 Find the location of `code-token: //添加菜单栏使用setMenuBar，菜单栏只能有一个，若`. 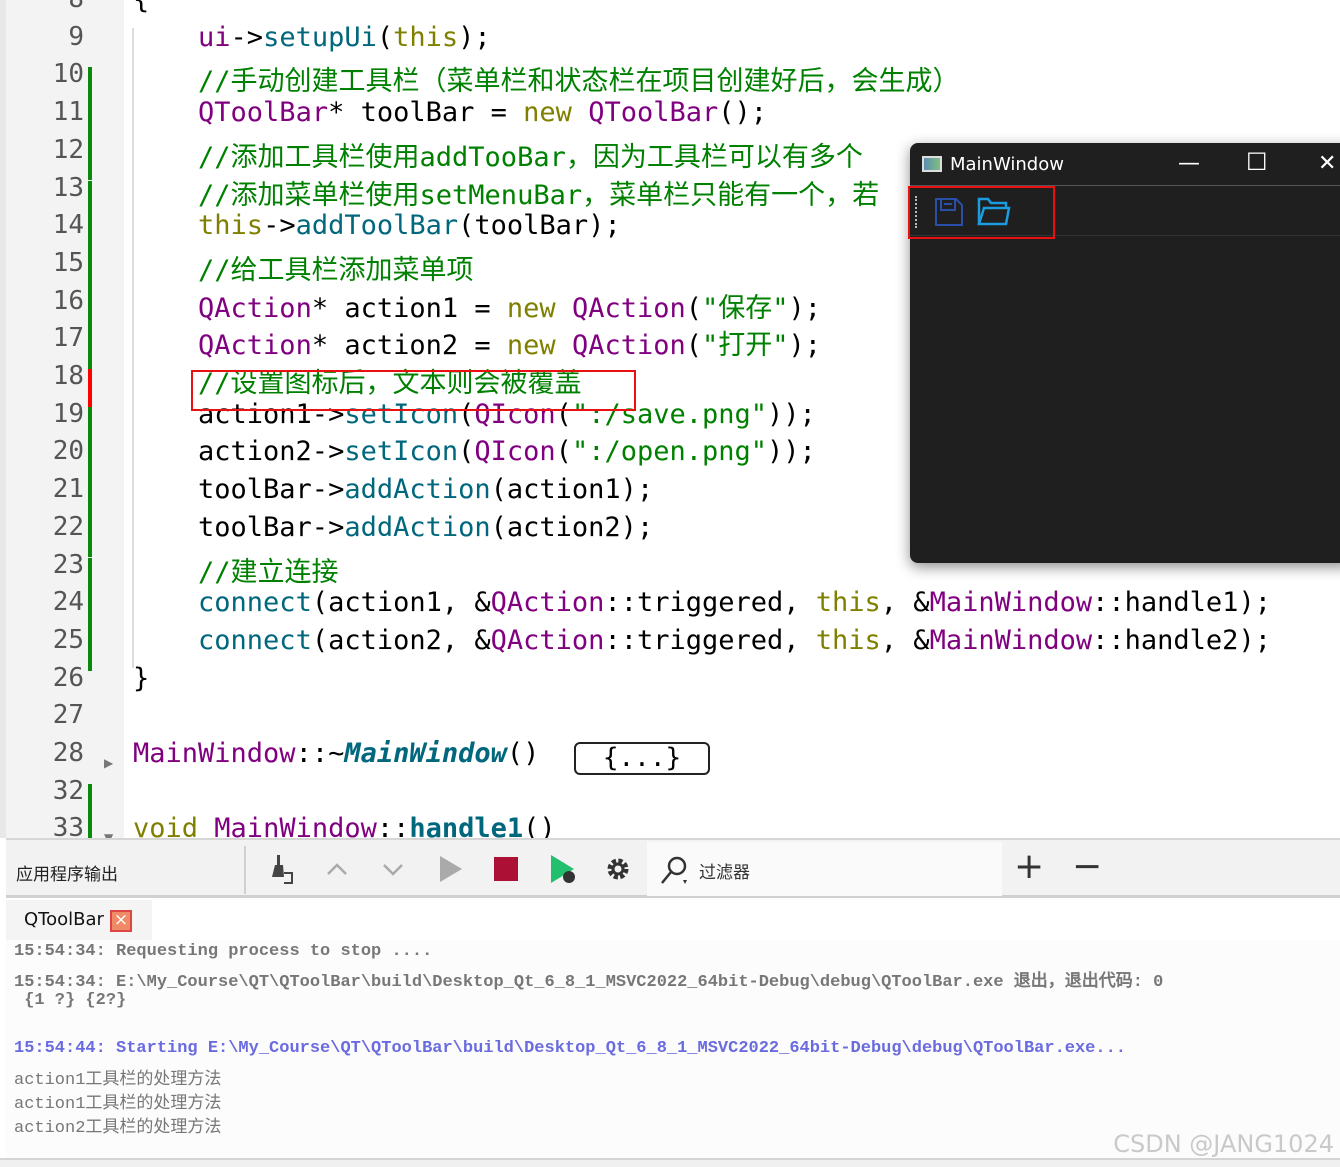

code-token: //添加菜单栏使用setMenuBar，菜单栏只能有一个，若 is located at coordinates (506, 195).